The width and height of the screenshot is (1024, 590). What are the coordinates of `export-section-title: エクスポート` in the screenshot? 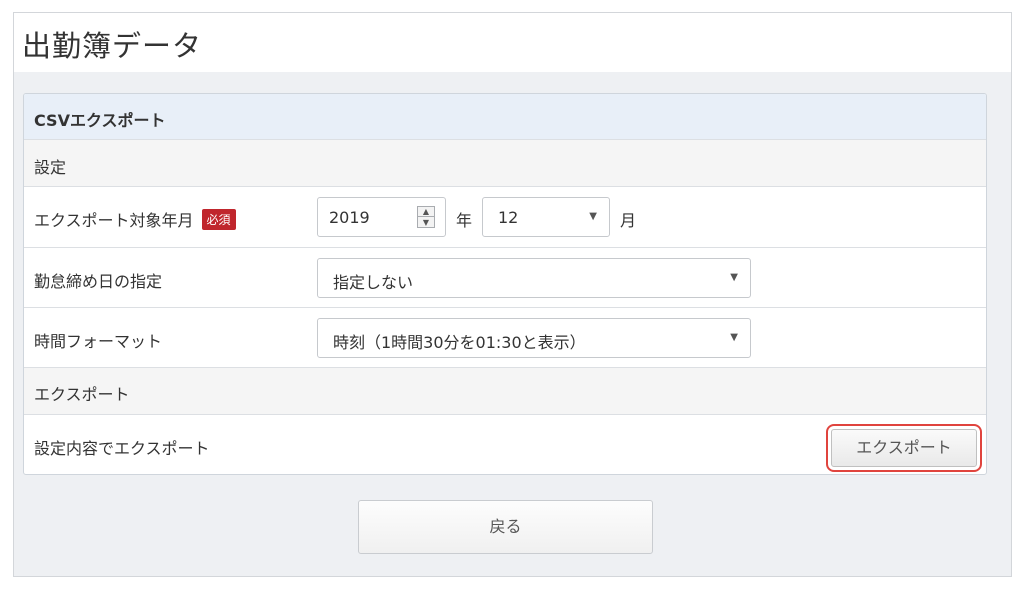 It's located at (82, 394).